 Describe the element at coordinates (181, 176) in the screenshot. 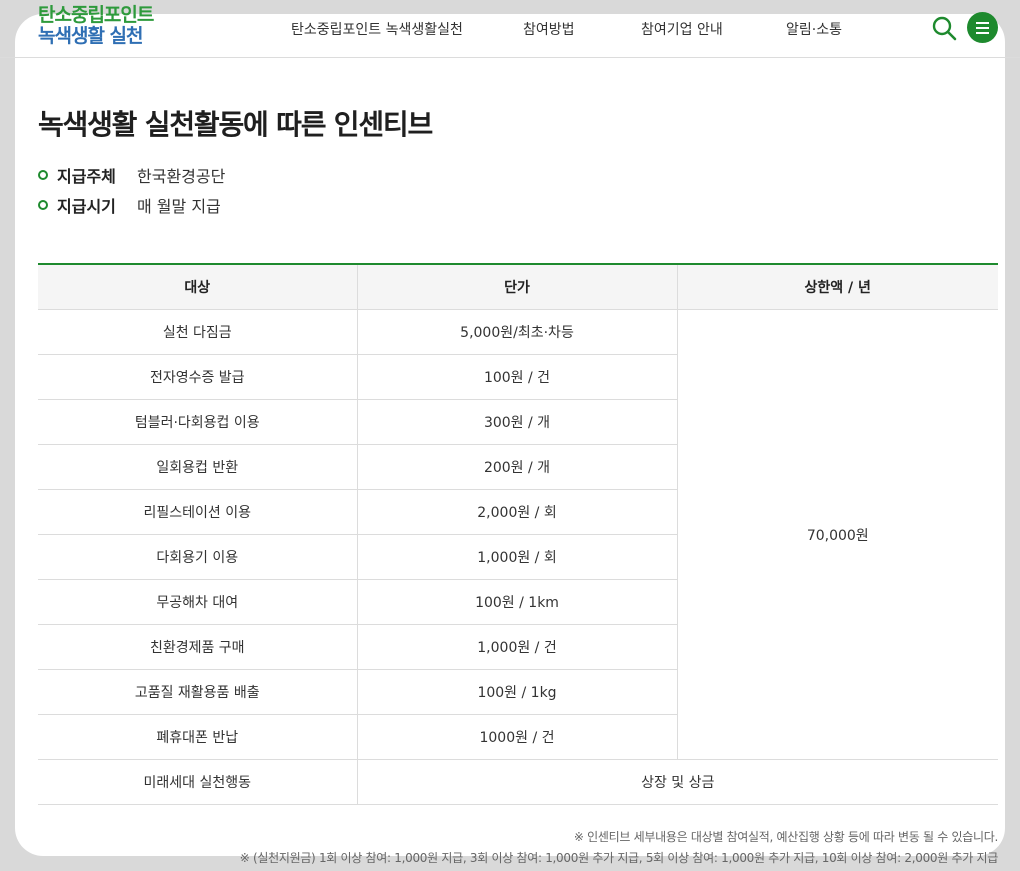

I see `info-value: 한국환경공단` at that location.